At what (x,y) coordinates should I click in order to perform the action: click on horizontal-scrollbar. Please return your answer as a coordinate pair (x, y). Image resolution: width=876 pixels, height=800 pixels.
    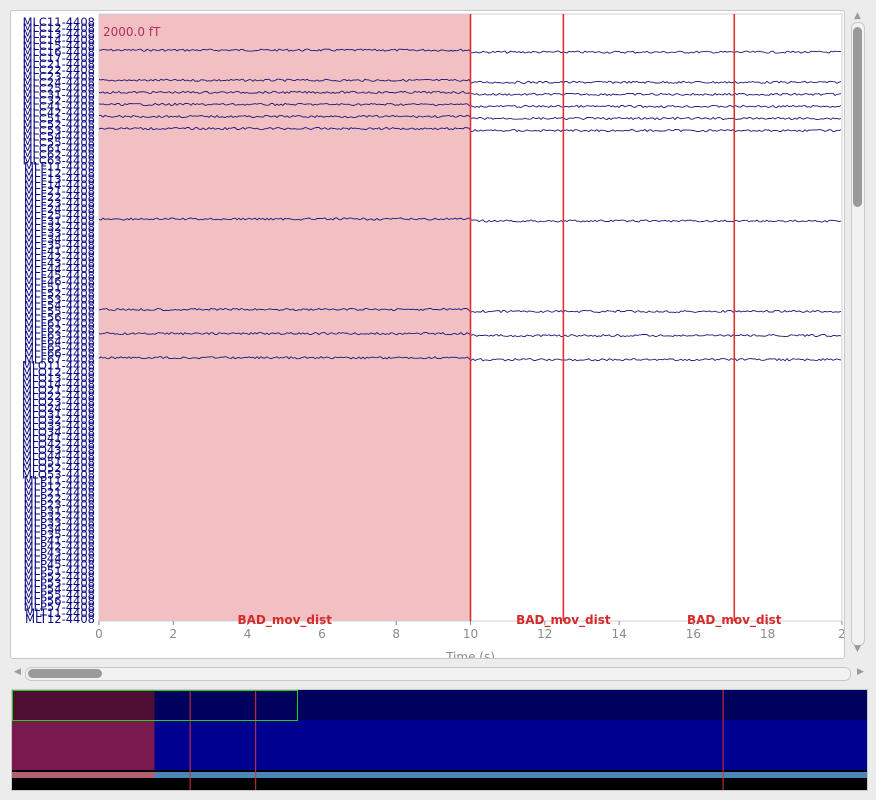
    Looking at the image, I should click on (438, 674).